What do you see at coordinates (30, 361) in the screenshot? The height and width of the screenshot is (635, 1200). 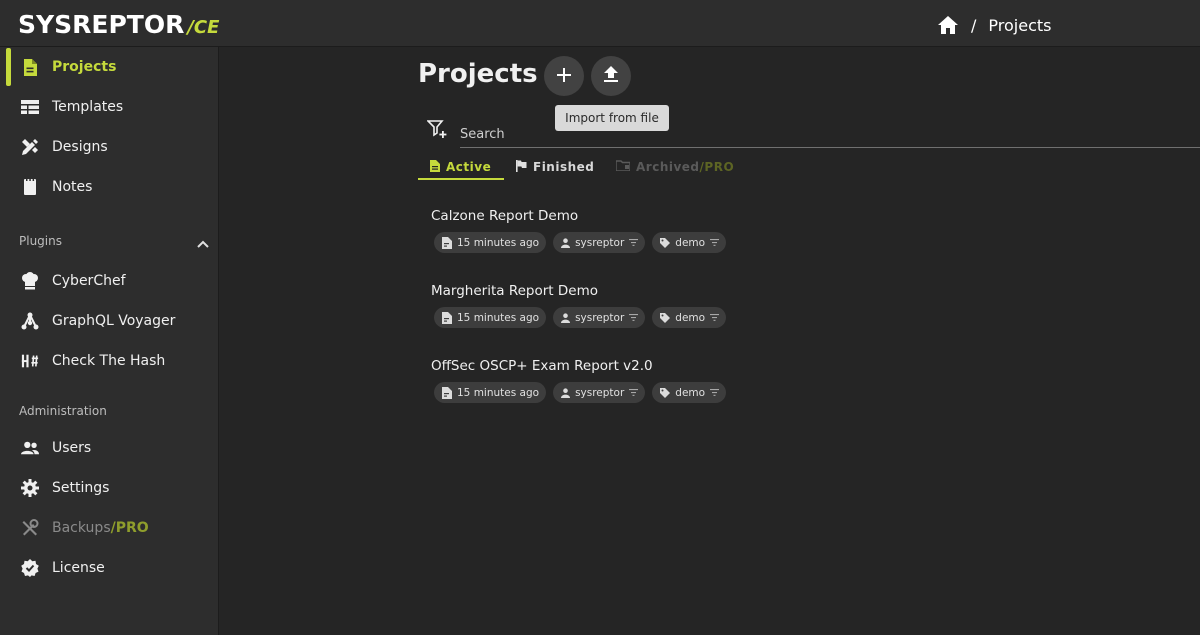 I see `hash-icon` at bounding box center [30, 361].